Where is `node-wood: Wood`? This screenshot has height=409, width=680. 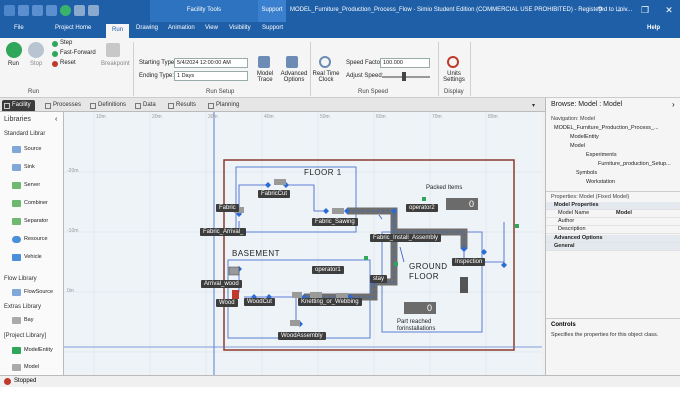
node-wood: Wood is located at coordinates (227, 303).